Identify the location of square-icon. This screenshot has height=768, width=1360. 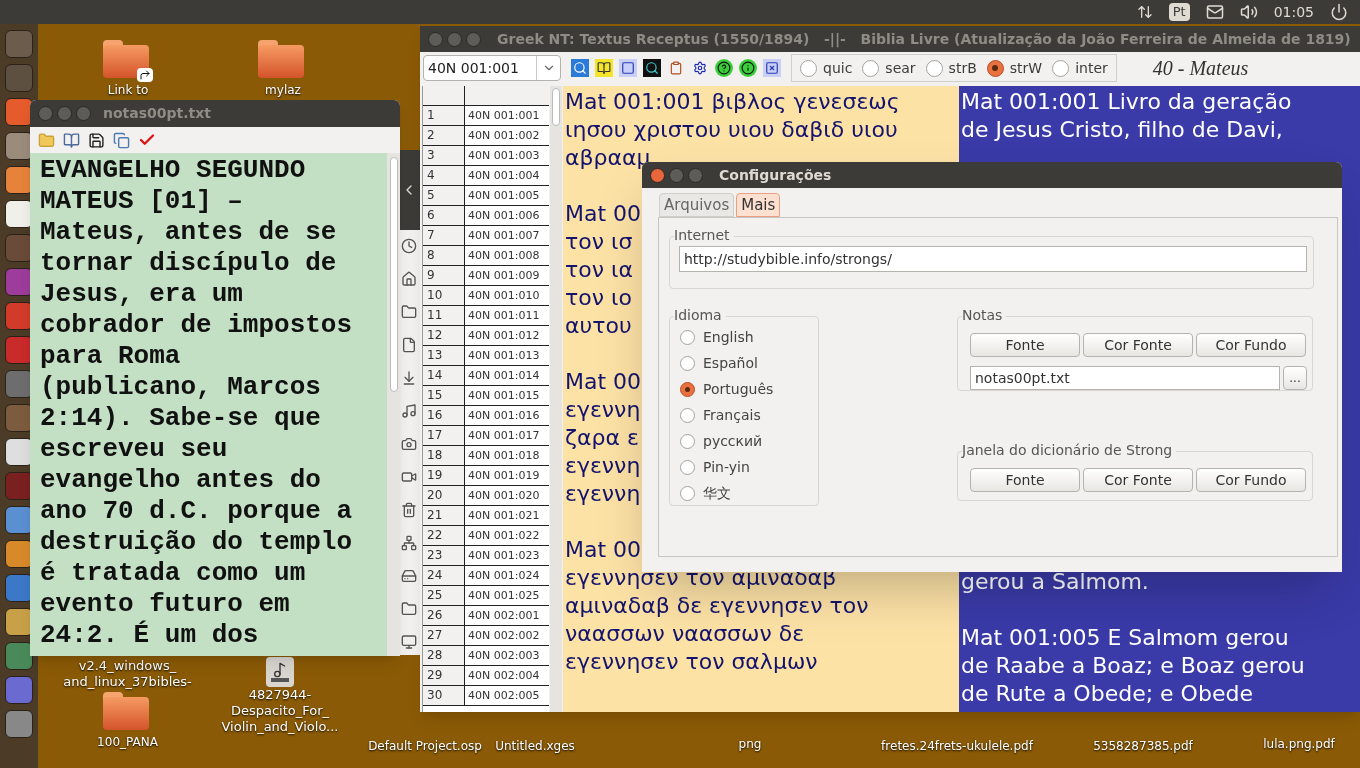
(628, 68).